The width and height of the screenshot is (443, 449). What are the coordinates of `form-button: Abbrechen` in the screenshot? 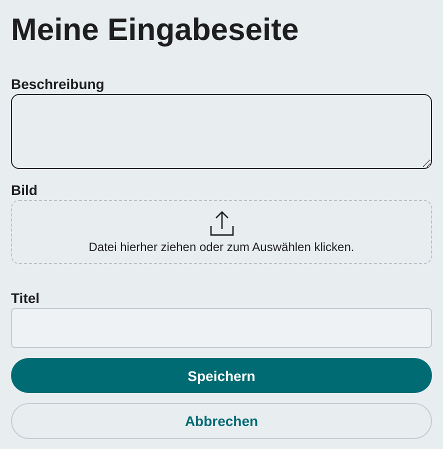 It's located at (221, 421).